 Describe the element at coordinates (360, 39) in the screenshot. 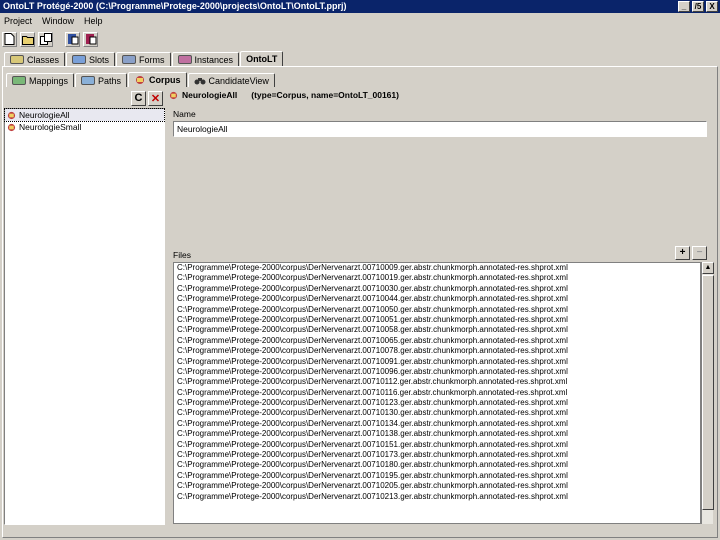

I see `toolbar` at that location.